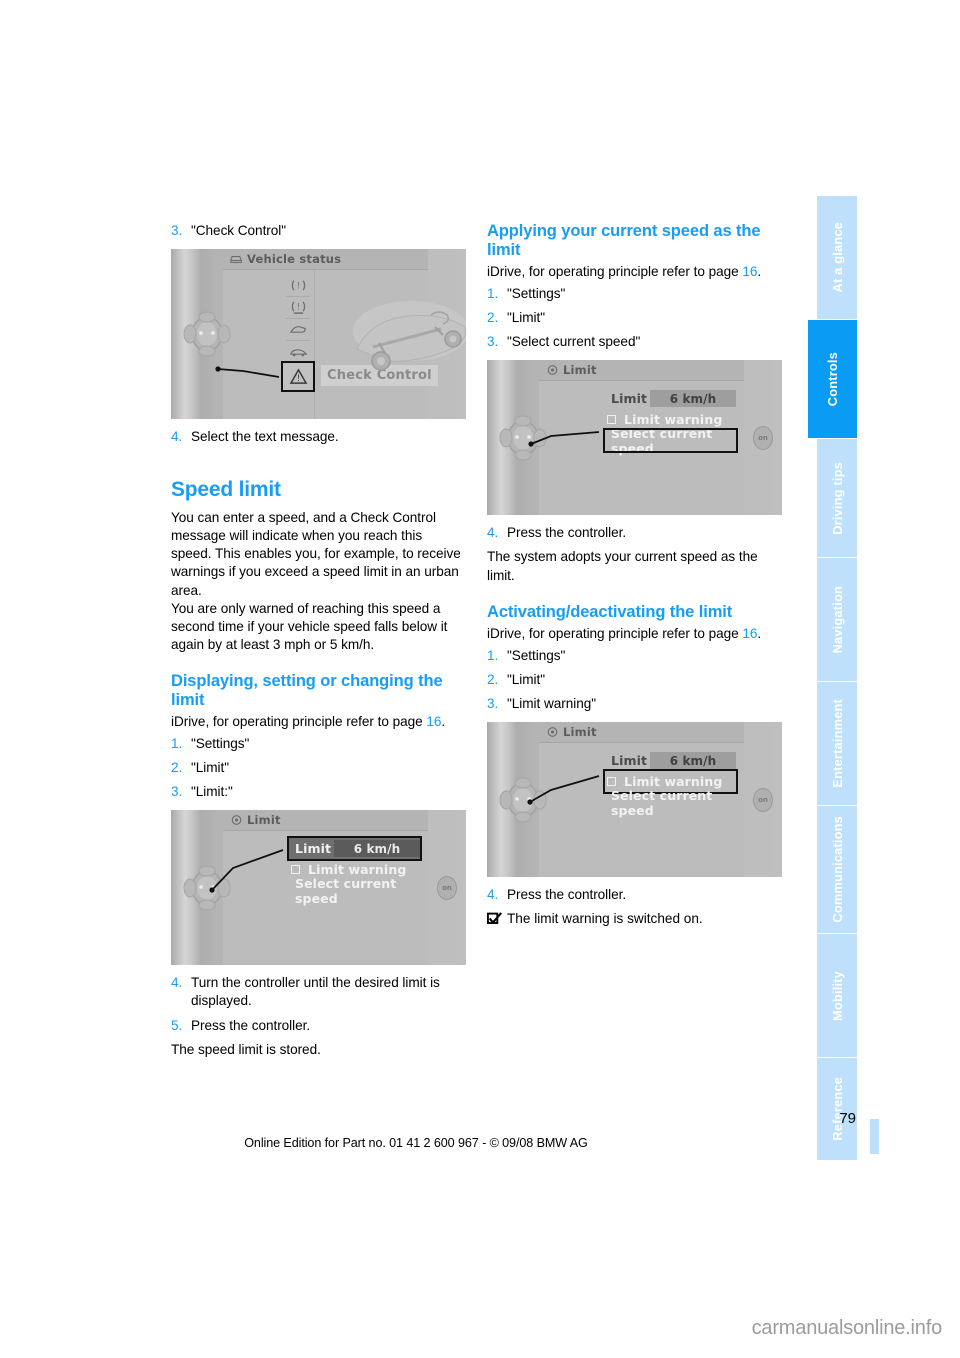  What do you see at coordinates (177, 1025) in the screenshot?
I see `step-number: 5.` at bounding box center [177, 1025].